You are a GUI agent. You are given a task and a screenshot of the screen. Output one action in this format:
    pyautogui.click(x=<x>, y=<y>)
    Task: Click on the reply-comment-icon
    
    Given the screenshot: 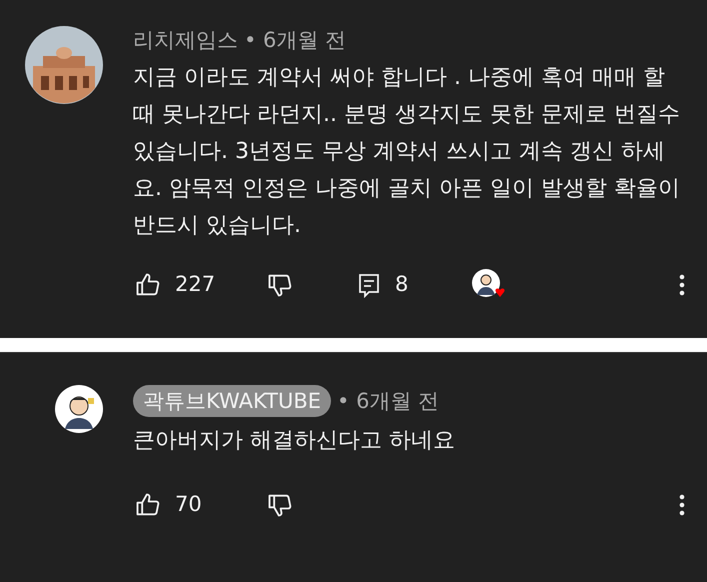 What is the action you would take?
    pyautogui.click(x=369, y=285)
    